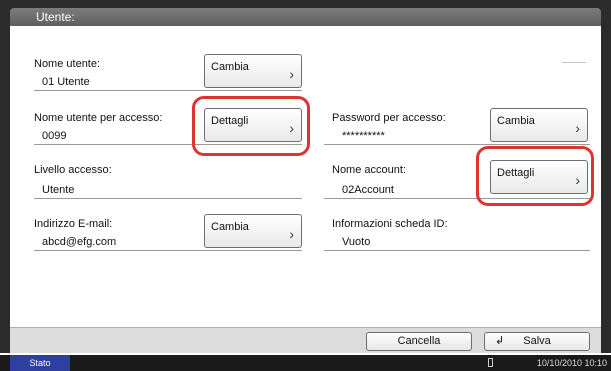 This screenshot has height=371, width=611. I want to click on login-user-value: 0099, so click(54, 136).